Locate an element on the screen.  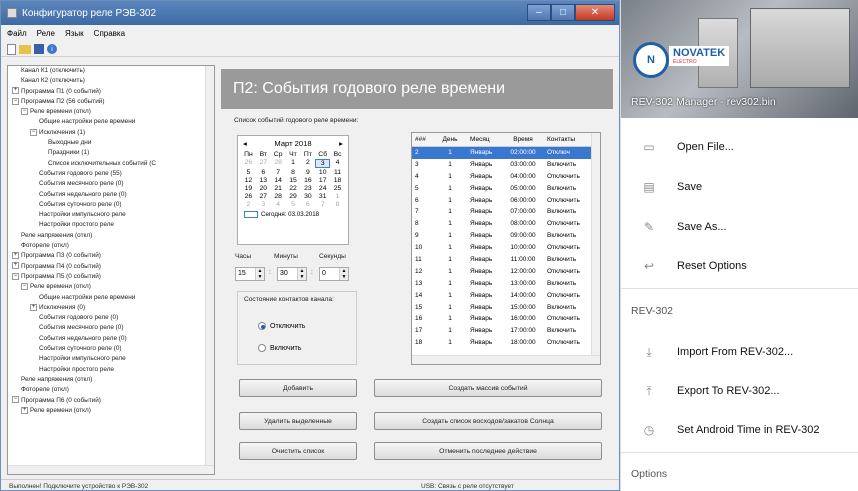
menu-language: Язык is located at coordinates (74, 33).